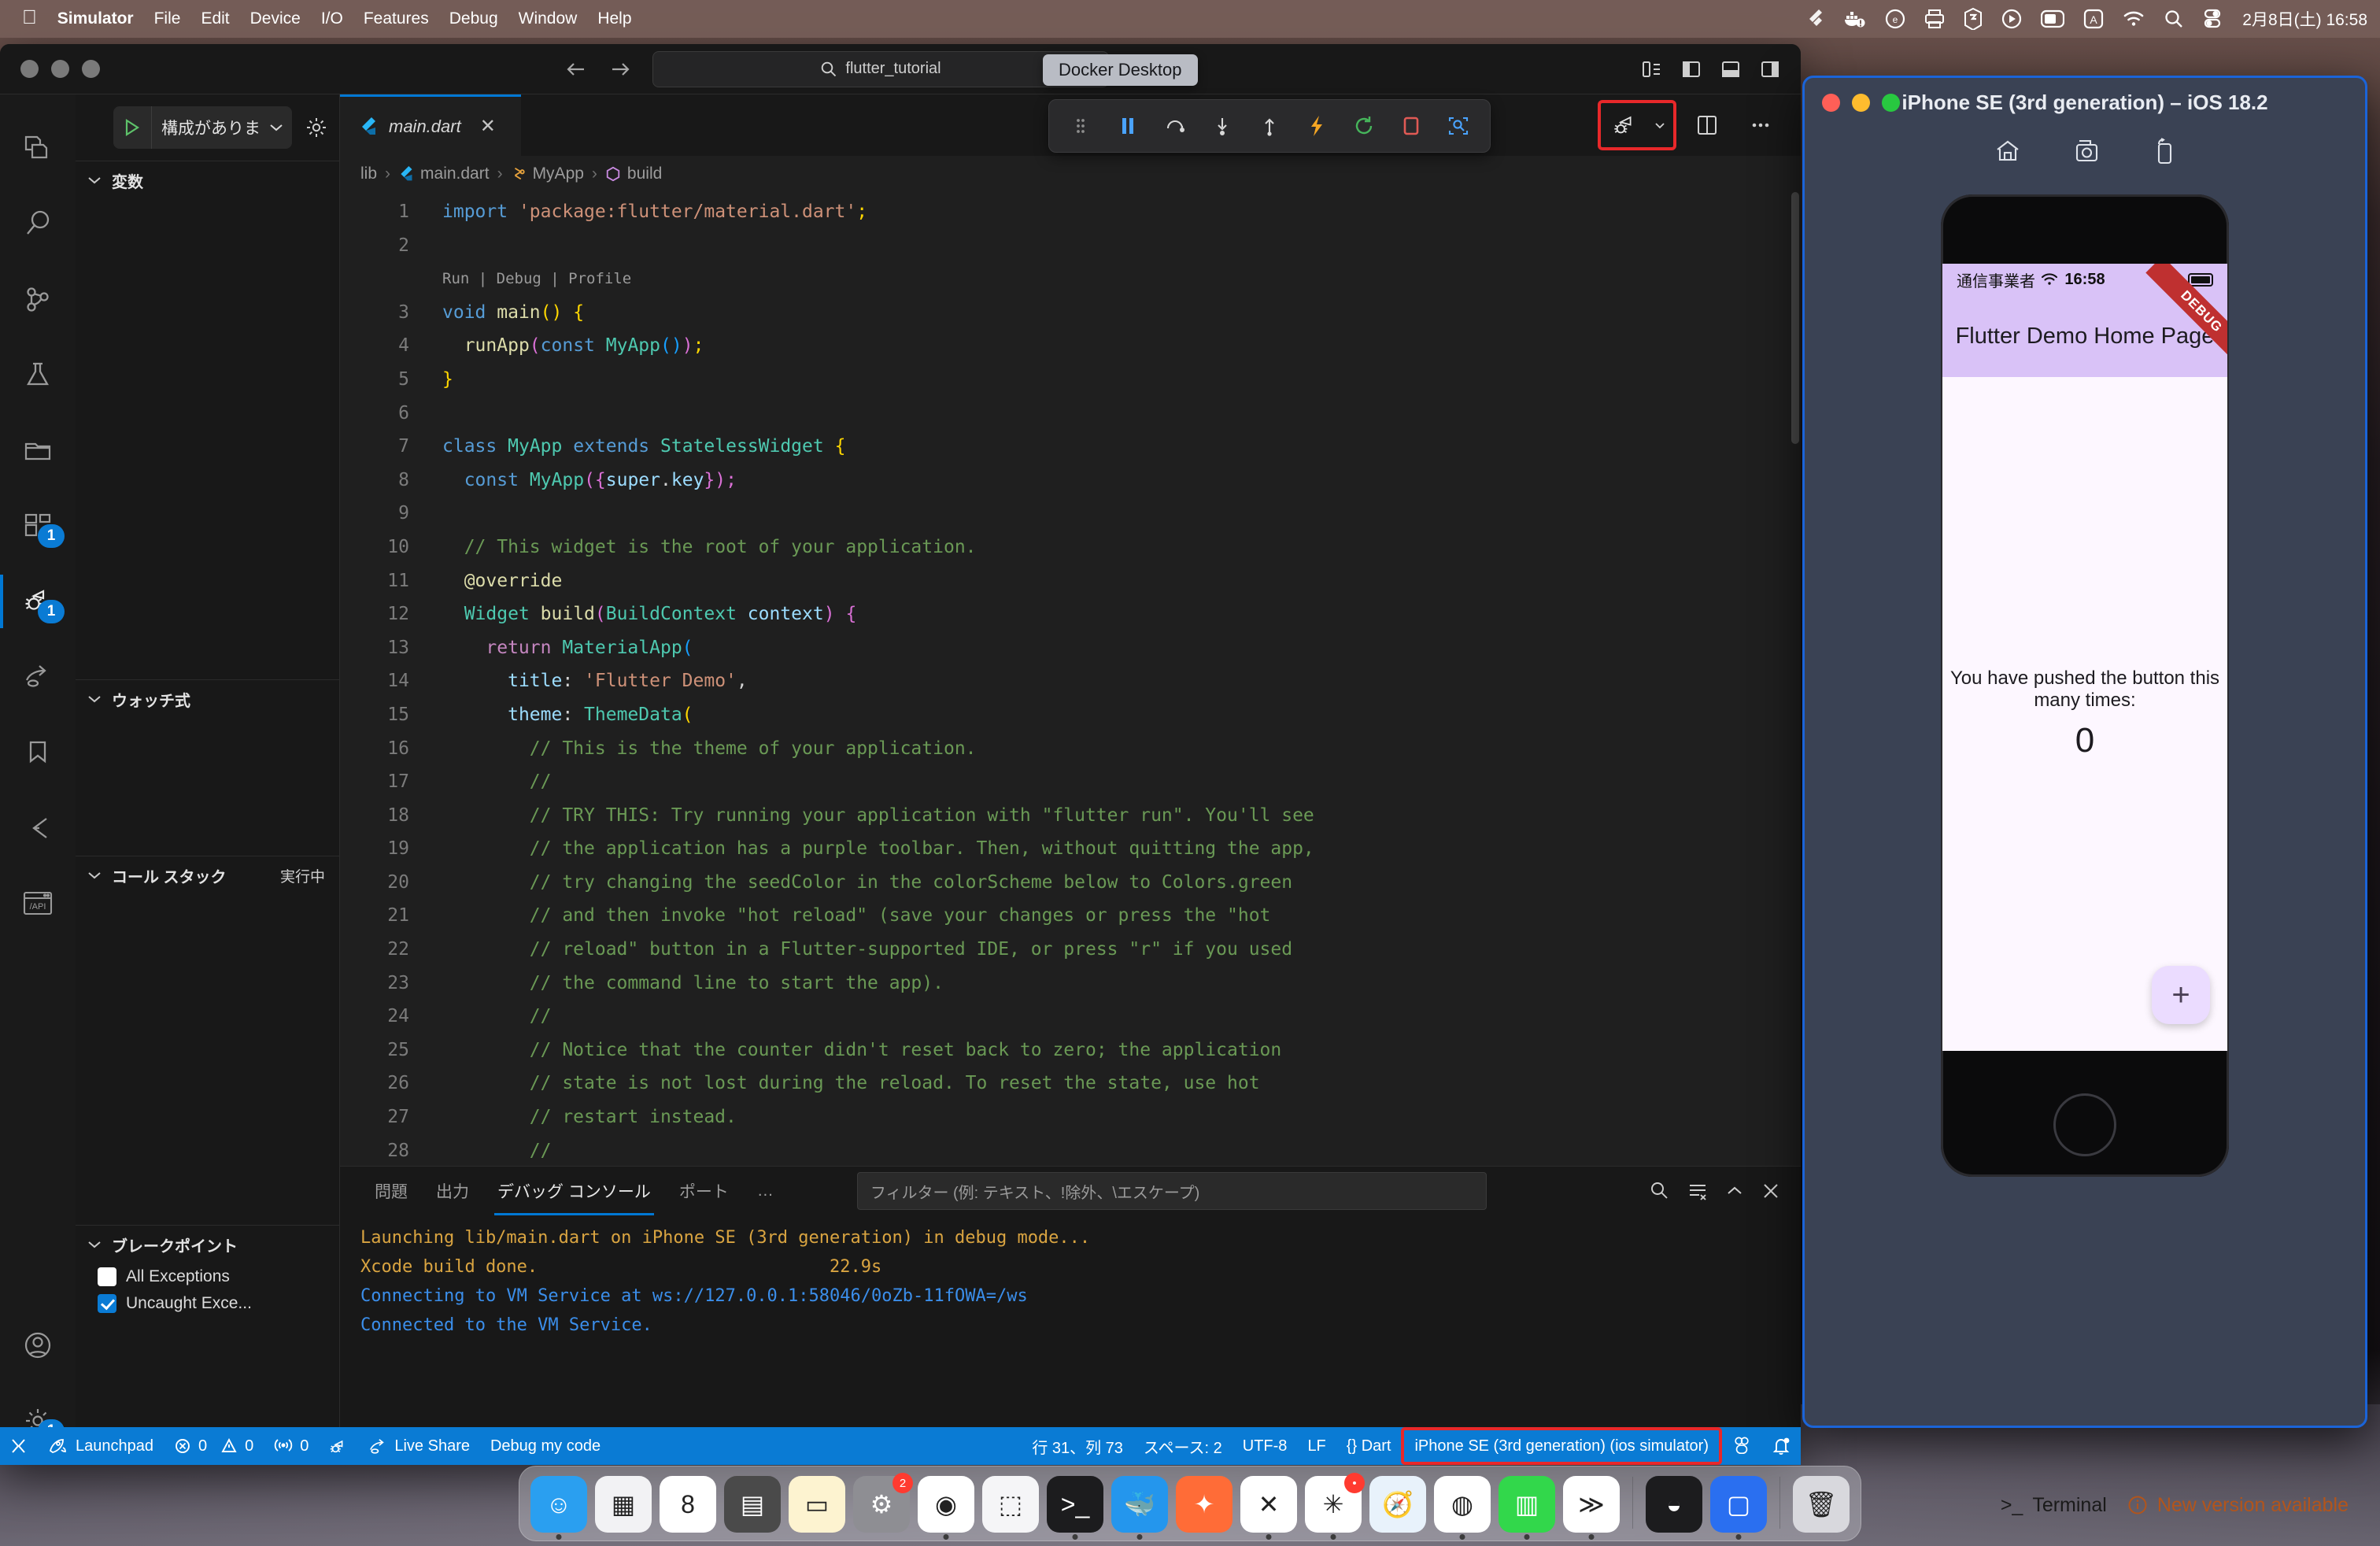  I want to click on chevron-down-icon, so click(278, 127).